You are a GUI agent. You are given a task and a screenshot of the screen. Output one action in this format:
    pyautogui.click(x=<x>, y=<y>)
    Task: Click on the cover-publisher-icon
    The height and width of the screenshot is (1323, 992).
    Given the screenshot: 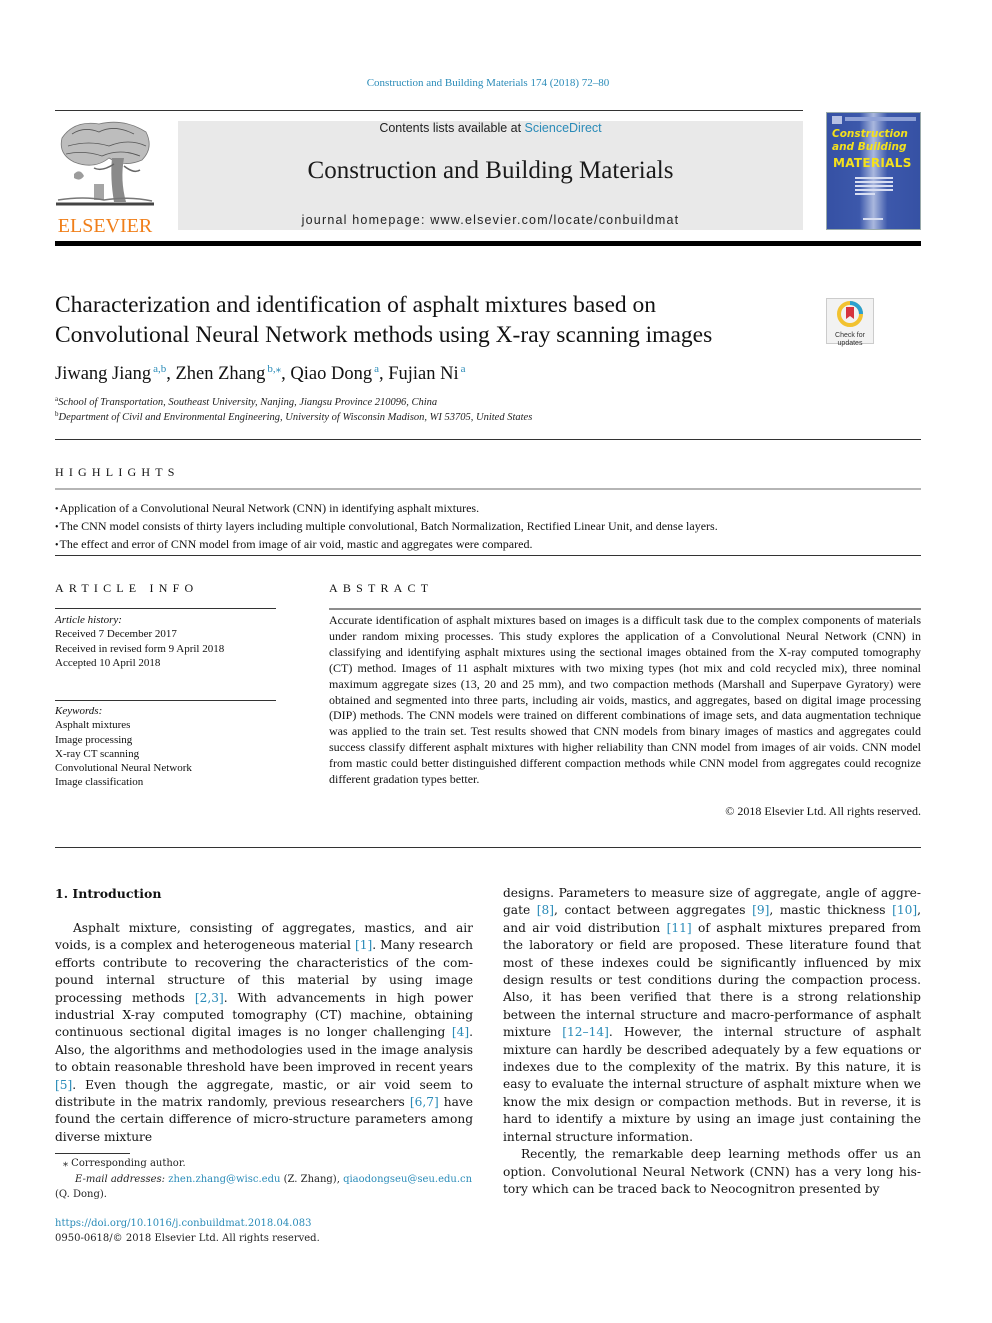 What is the action you would take?
    pyautogui.click(x=837, y=120)
    